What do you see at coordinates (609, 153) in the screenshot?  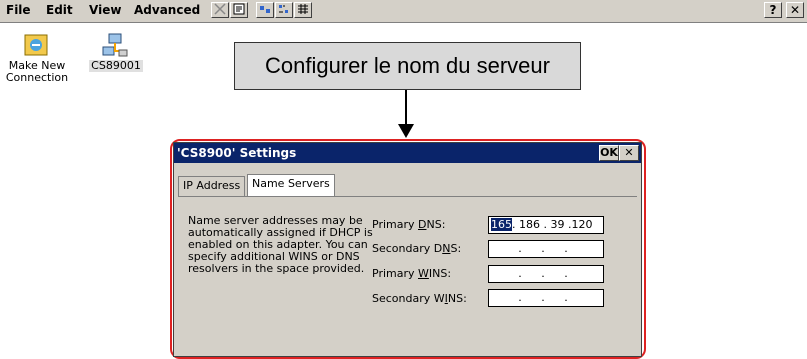 I see `ok-button: OK` at bounding box center [609, 153].